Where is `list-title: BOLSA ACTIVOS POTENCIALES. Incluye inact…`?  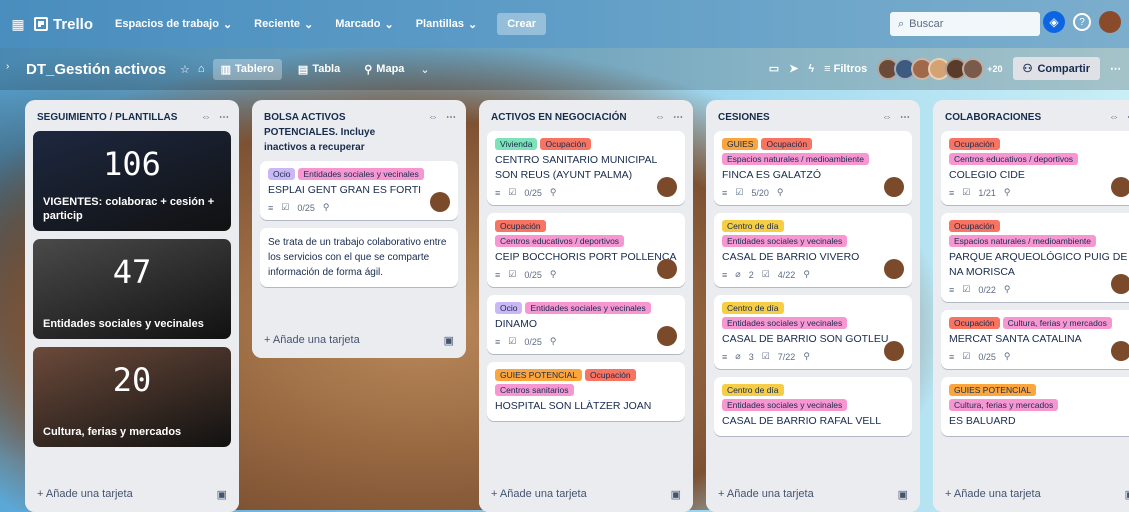 list-title: BOLSA ACTIVOS POTENCIALES. Incluye inact… is located at coordinates (339, 132).